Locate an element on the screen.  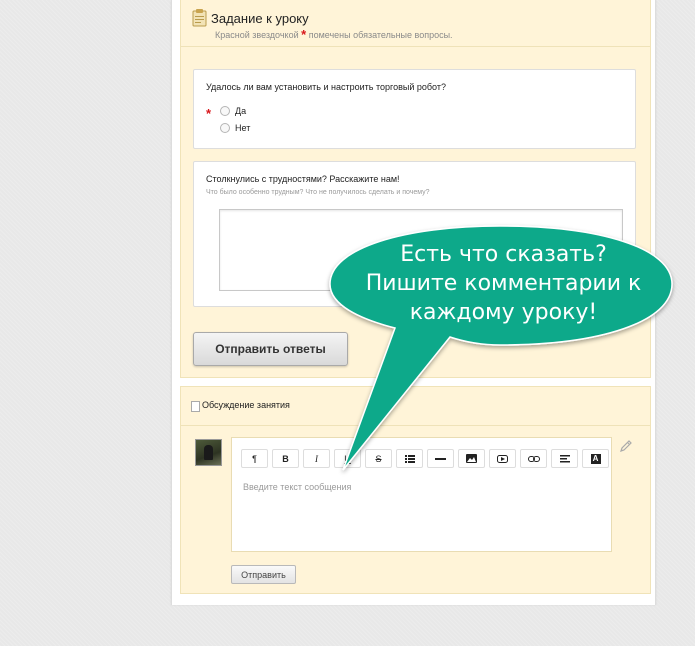
radio-option-yes: Да is located at coordinates (233, 111).